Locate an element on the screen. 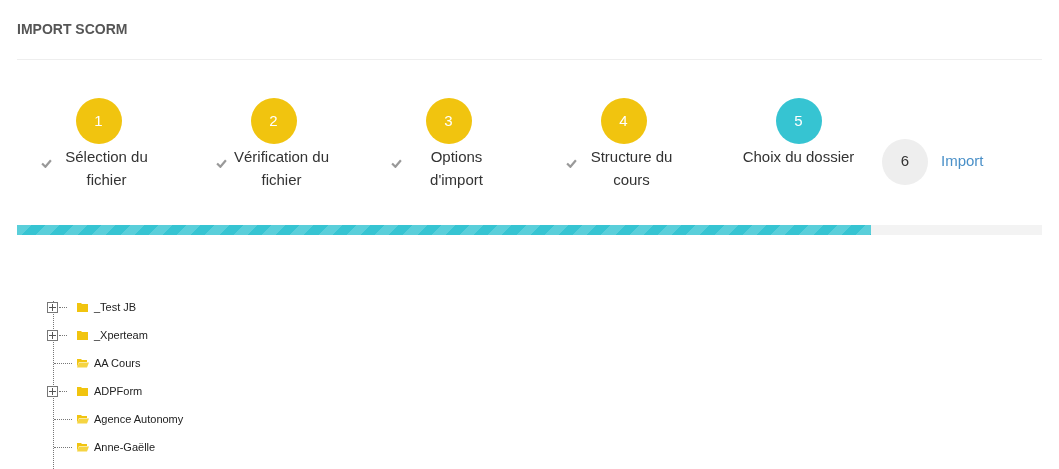 This screenshot has height=469, width=1059. folder-name: AA Cours is located at coordinates (117, 363).